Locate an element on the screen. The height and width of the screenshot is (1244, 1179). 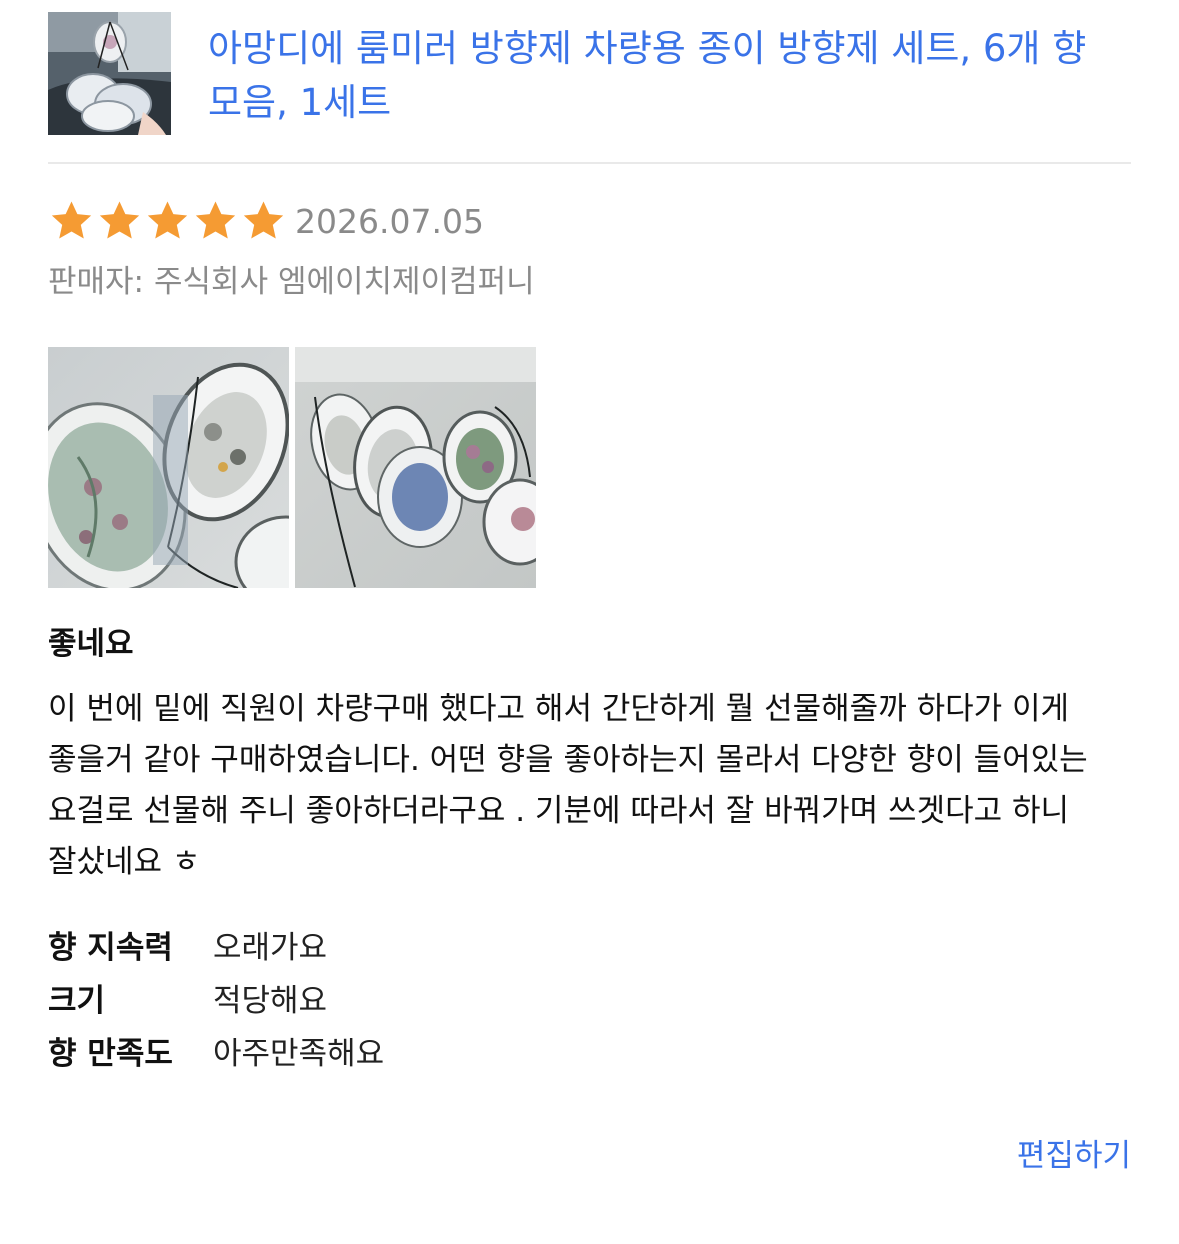
attribute-row-size: 크기 적당해요 is located at coordinates (398, 997).